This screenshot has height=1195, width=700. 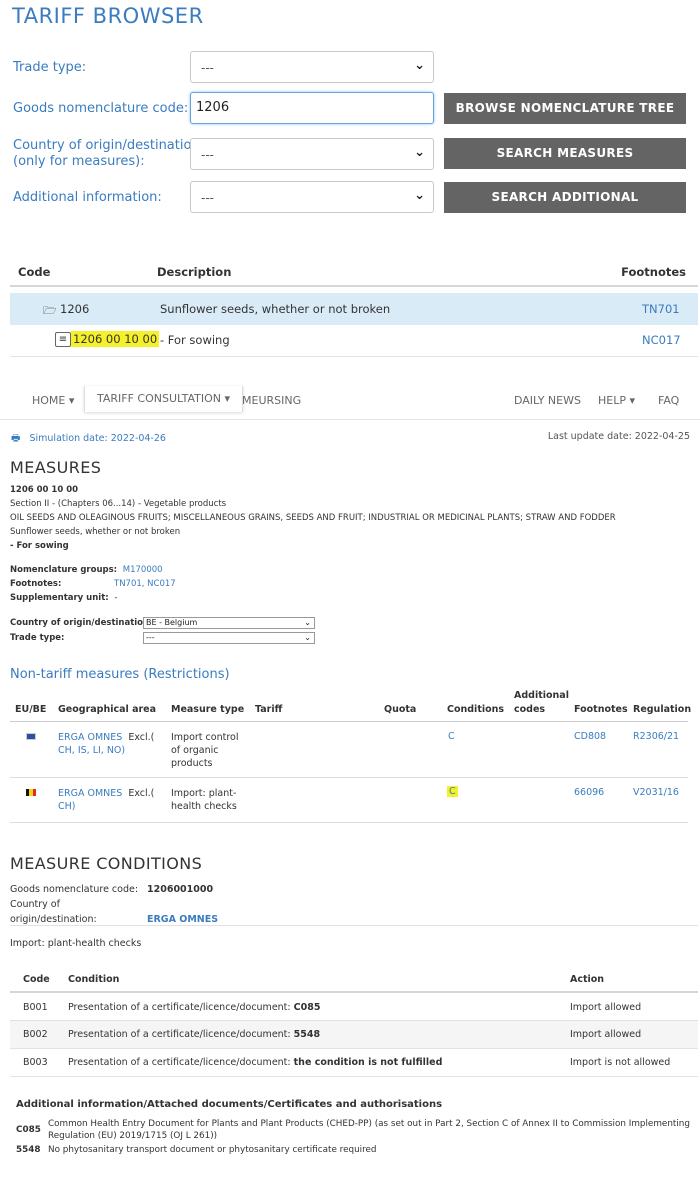 I want to click on tree-row: ≡ 1206 00 10 00 - For sowing NC017, so click(x=354, y=341).